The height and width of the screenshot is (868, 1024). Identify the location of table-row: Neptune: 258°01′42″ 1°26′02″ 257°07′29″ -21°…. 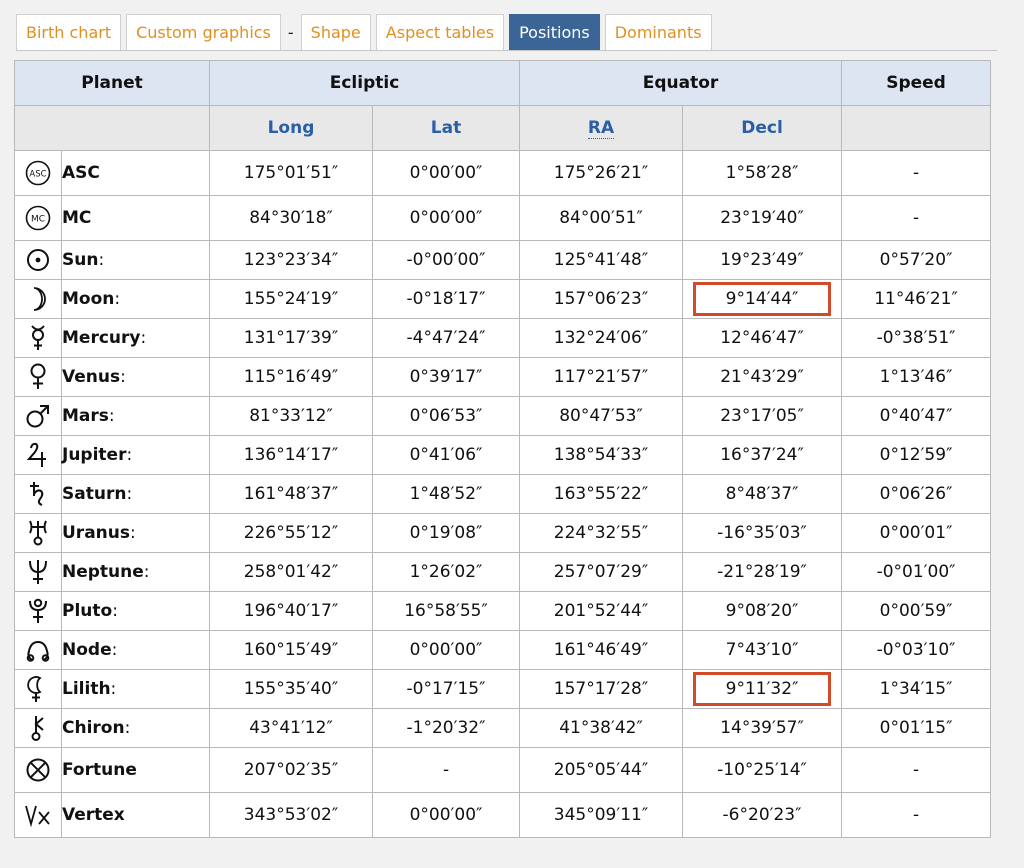
(503, 572).